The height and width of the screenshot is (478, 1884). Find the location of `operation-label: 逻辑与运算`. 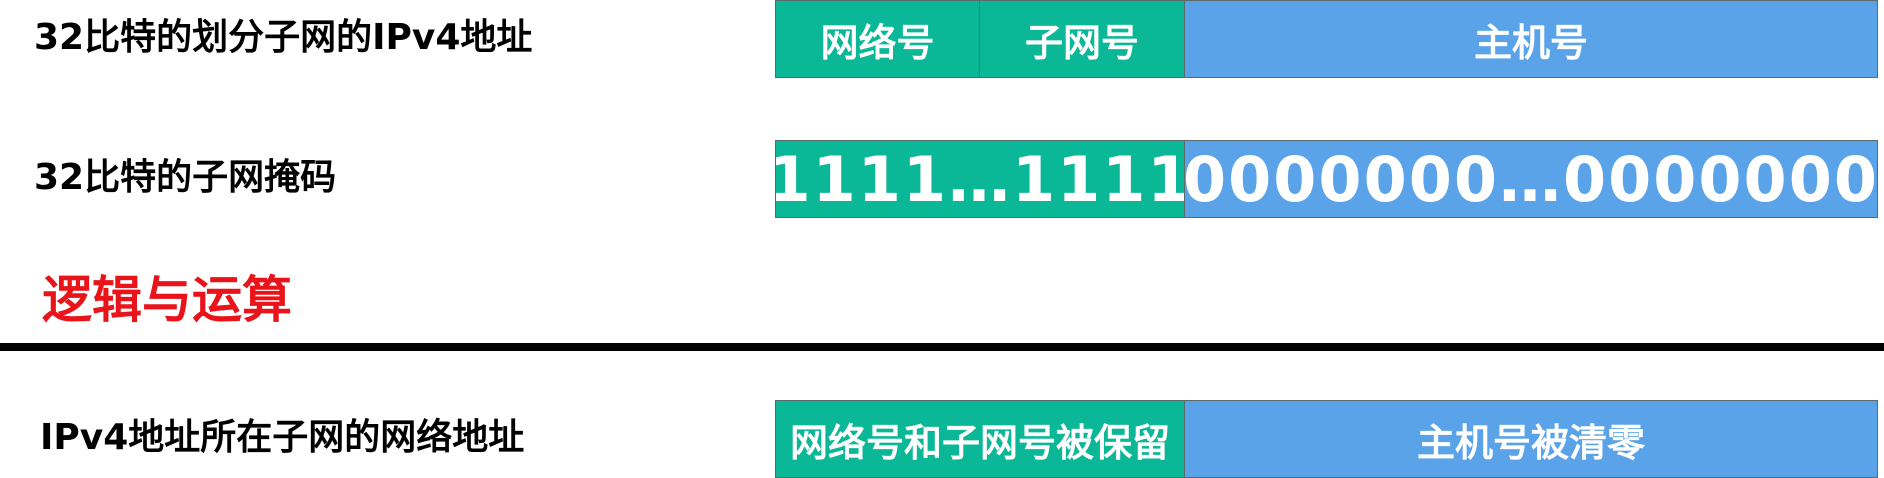

operation-label: 逻辑与运算 is located at coordinates (167, 300).